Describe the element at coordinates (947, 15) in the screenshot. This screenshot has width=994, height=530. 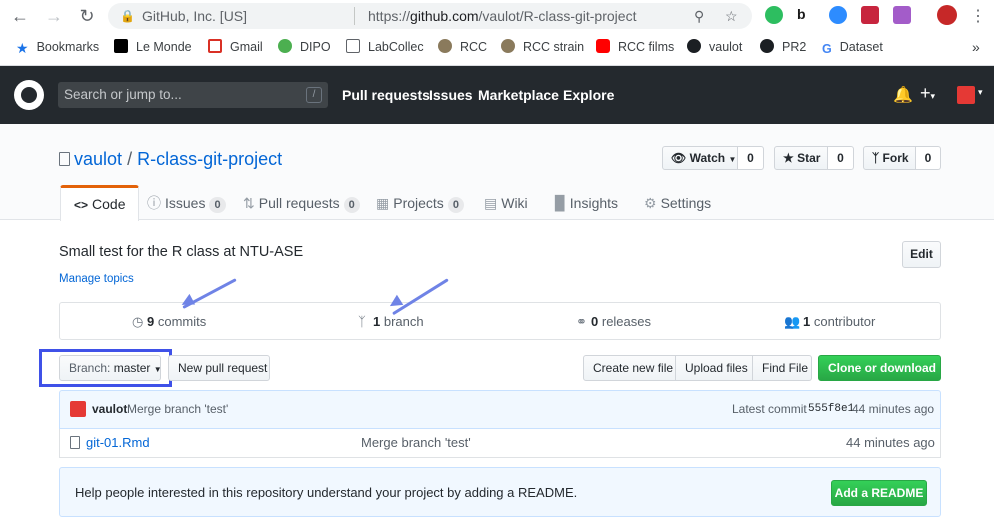
I see `profile-avatar-icon` at that location.